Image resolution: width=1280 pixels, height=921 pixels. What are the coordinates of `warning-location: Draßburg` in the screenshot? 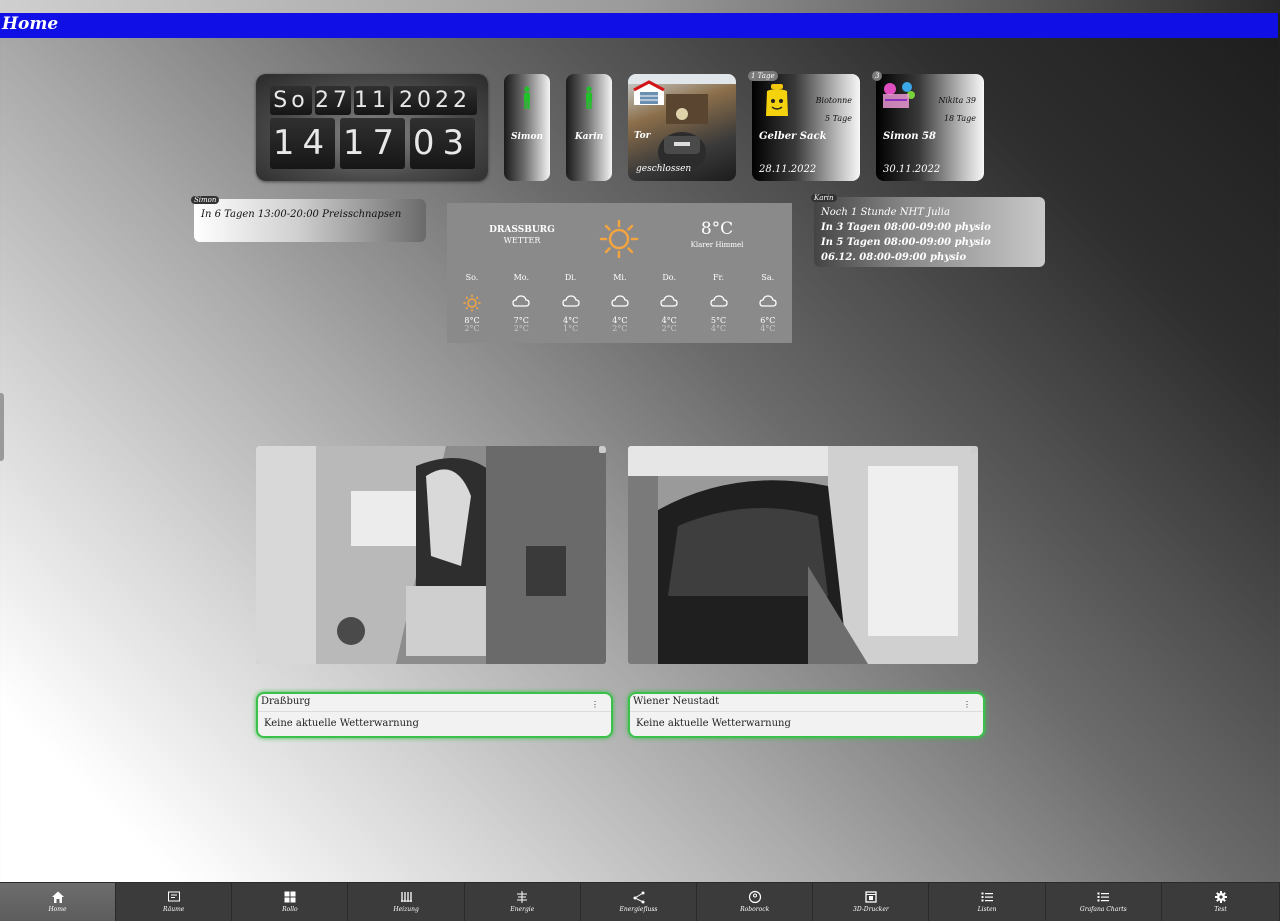 It's located at (286, 701).